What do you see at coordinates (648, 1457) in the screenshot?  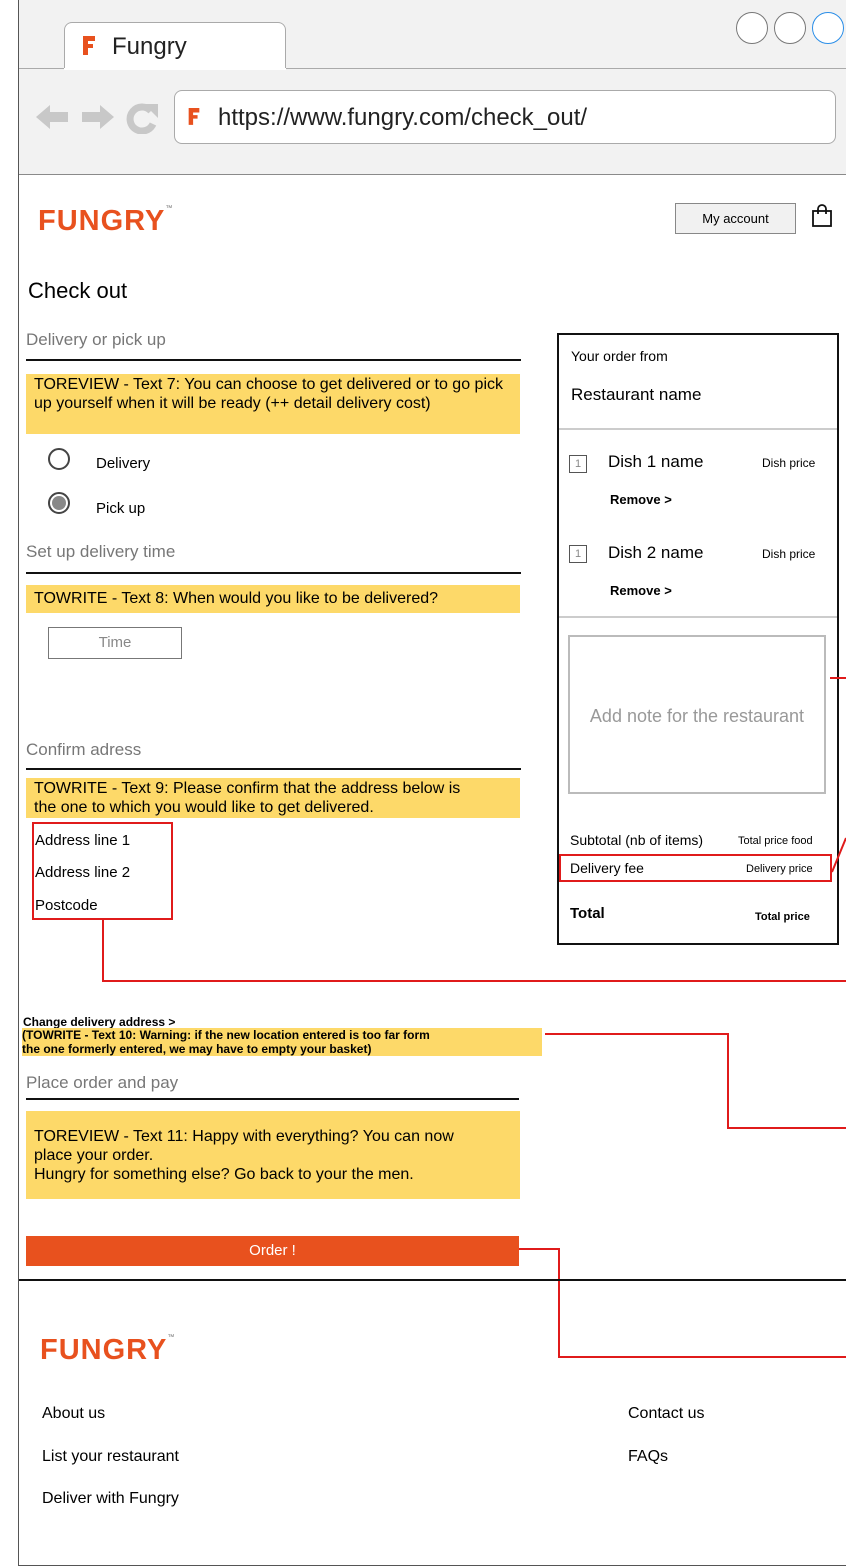 I see `footer-link-faqs: FAQs` at bounding box center [648, 1457].